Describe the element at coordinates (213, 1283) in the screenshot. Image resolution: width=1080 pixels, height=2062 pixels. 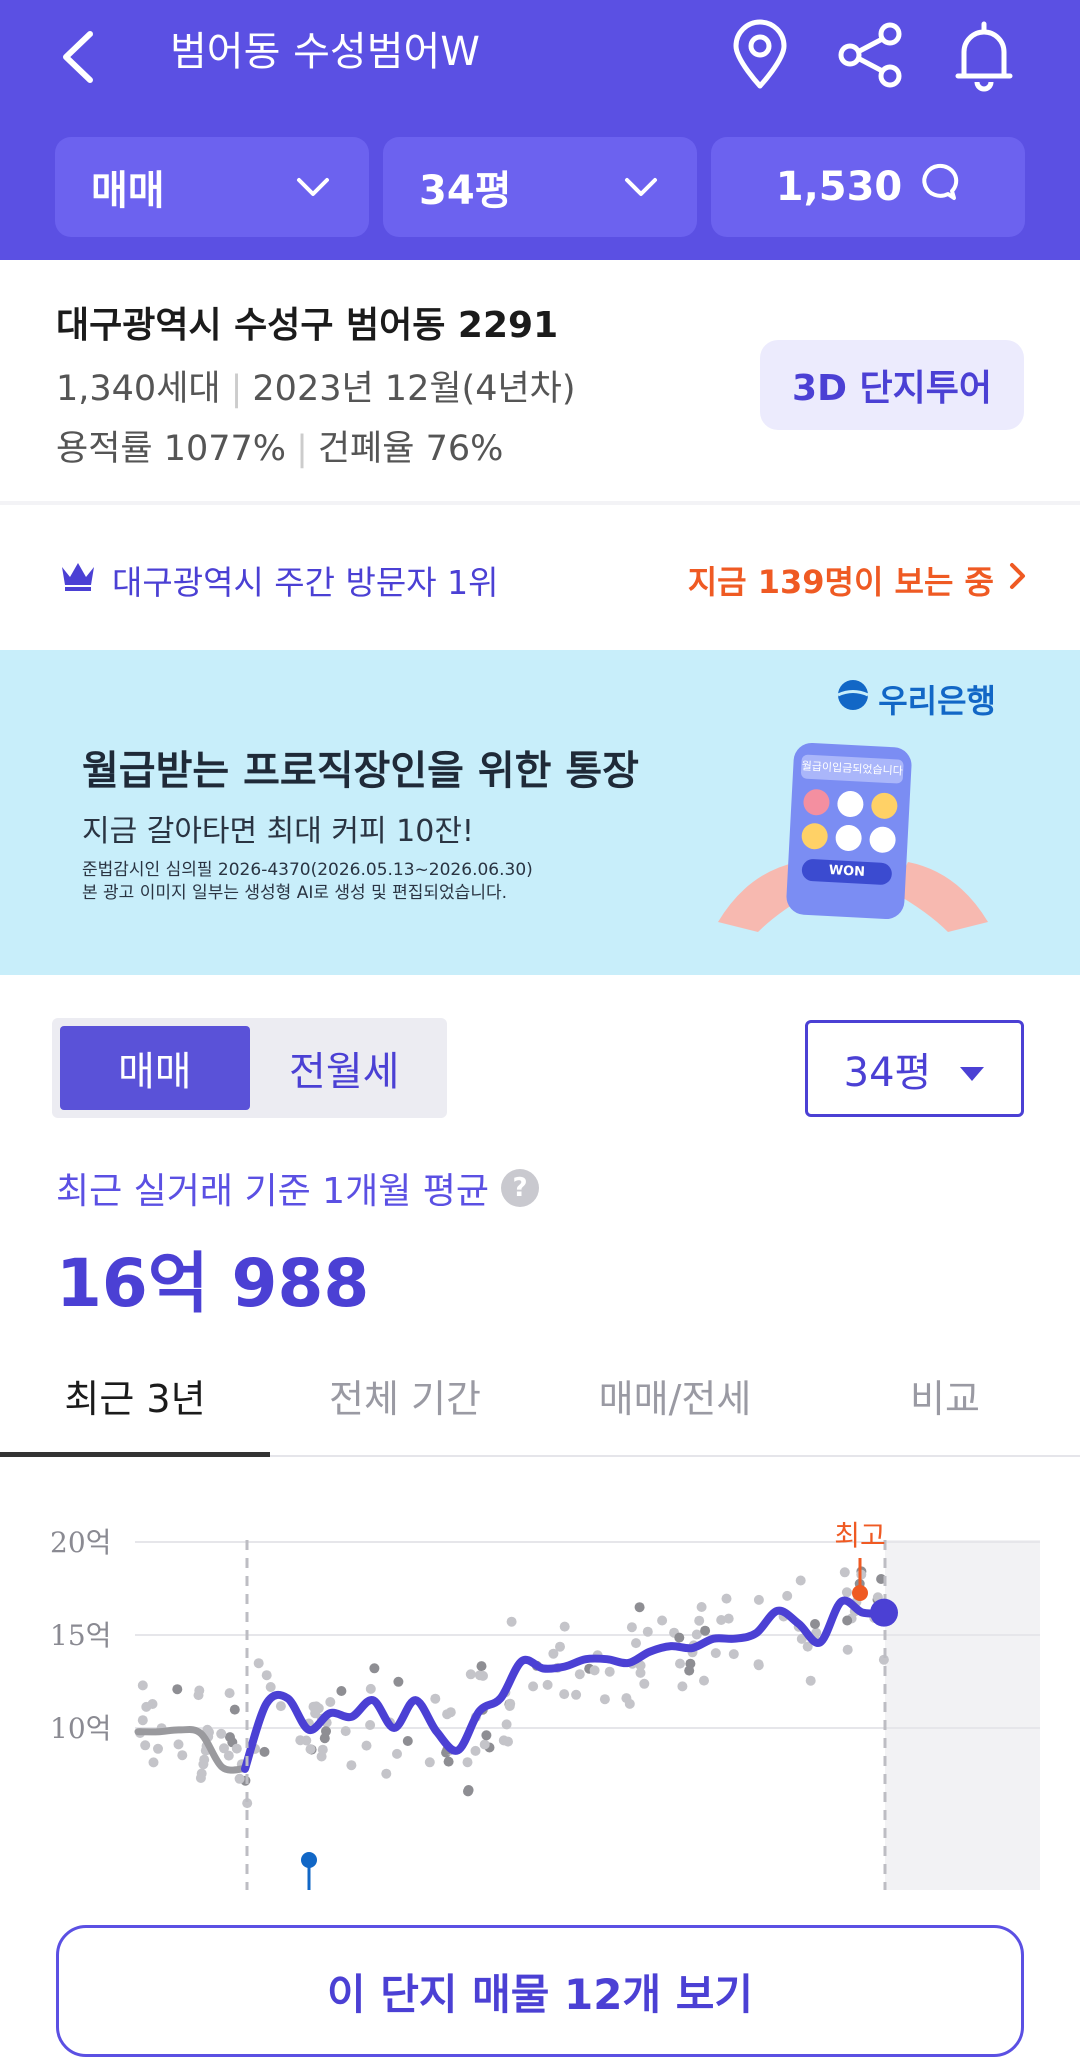
I see `average-price-value: 16억 988` at that location.